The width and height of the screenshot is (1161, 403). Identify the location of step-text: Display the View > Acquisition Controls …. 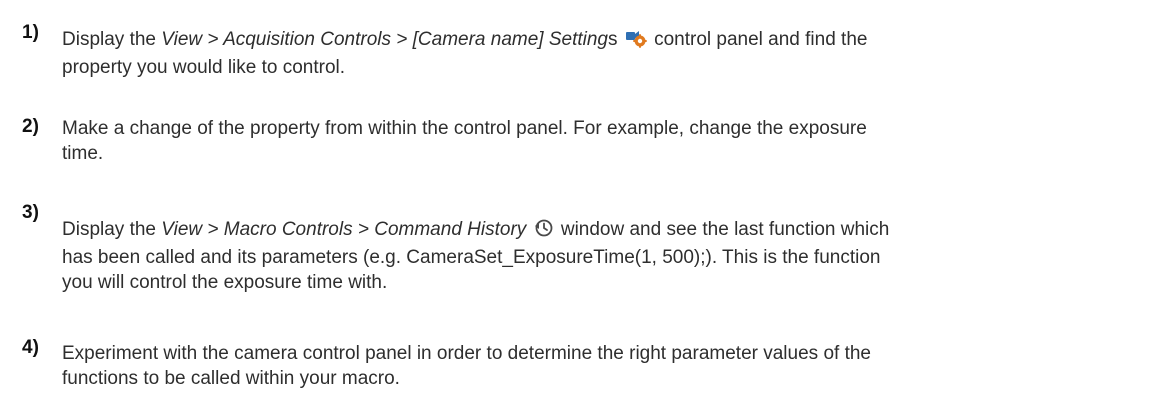
(465, 53).